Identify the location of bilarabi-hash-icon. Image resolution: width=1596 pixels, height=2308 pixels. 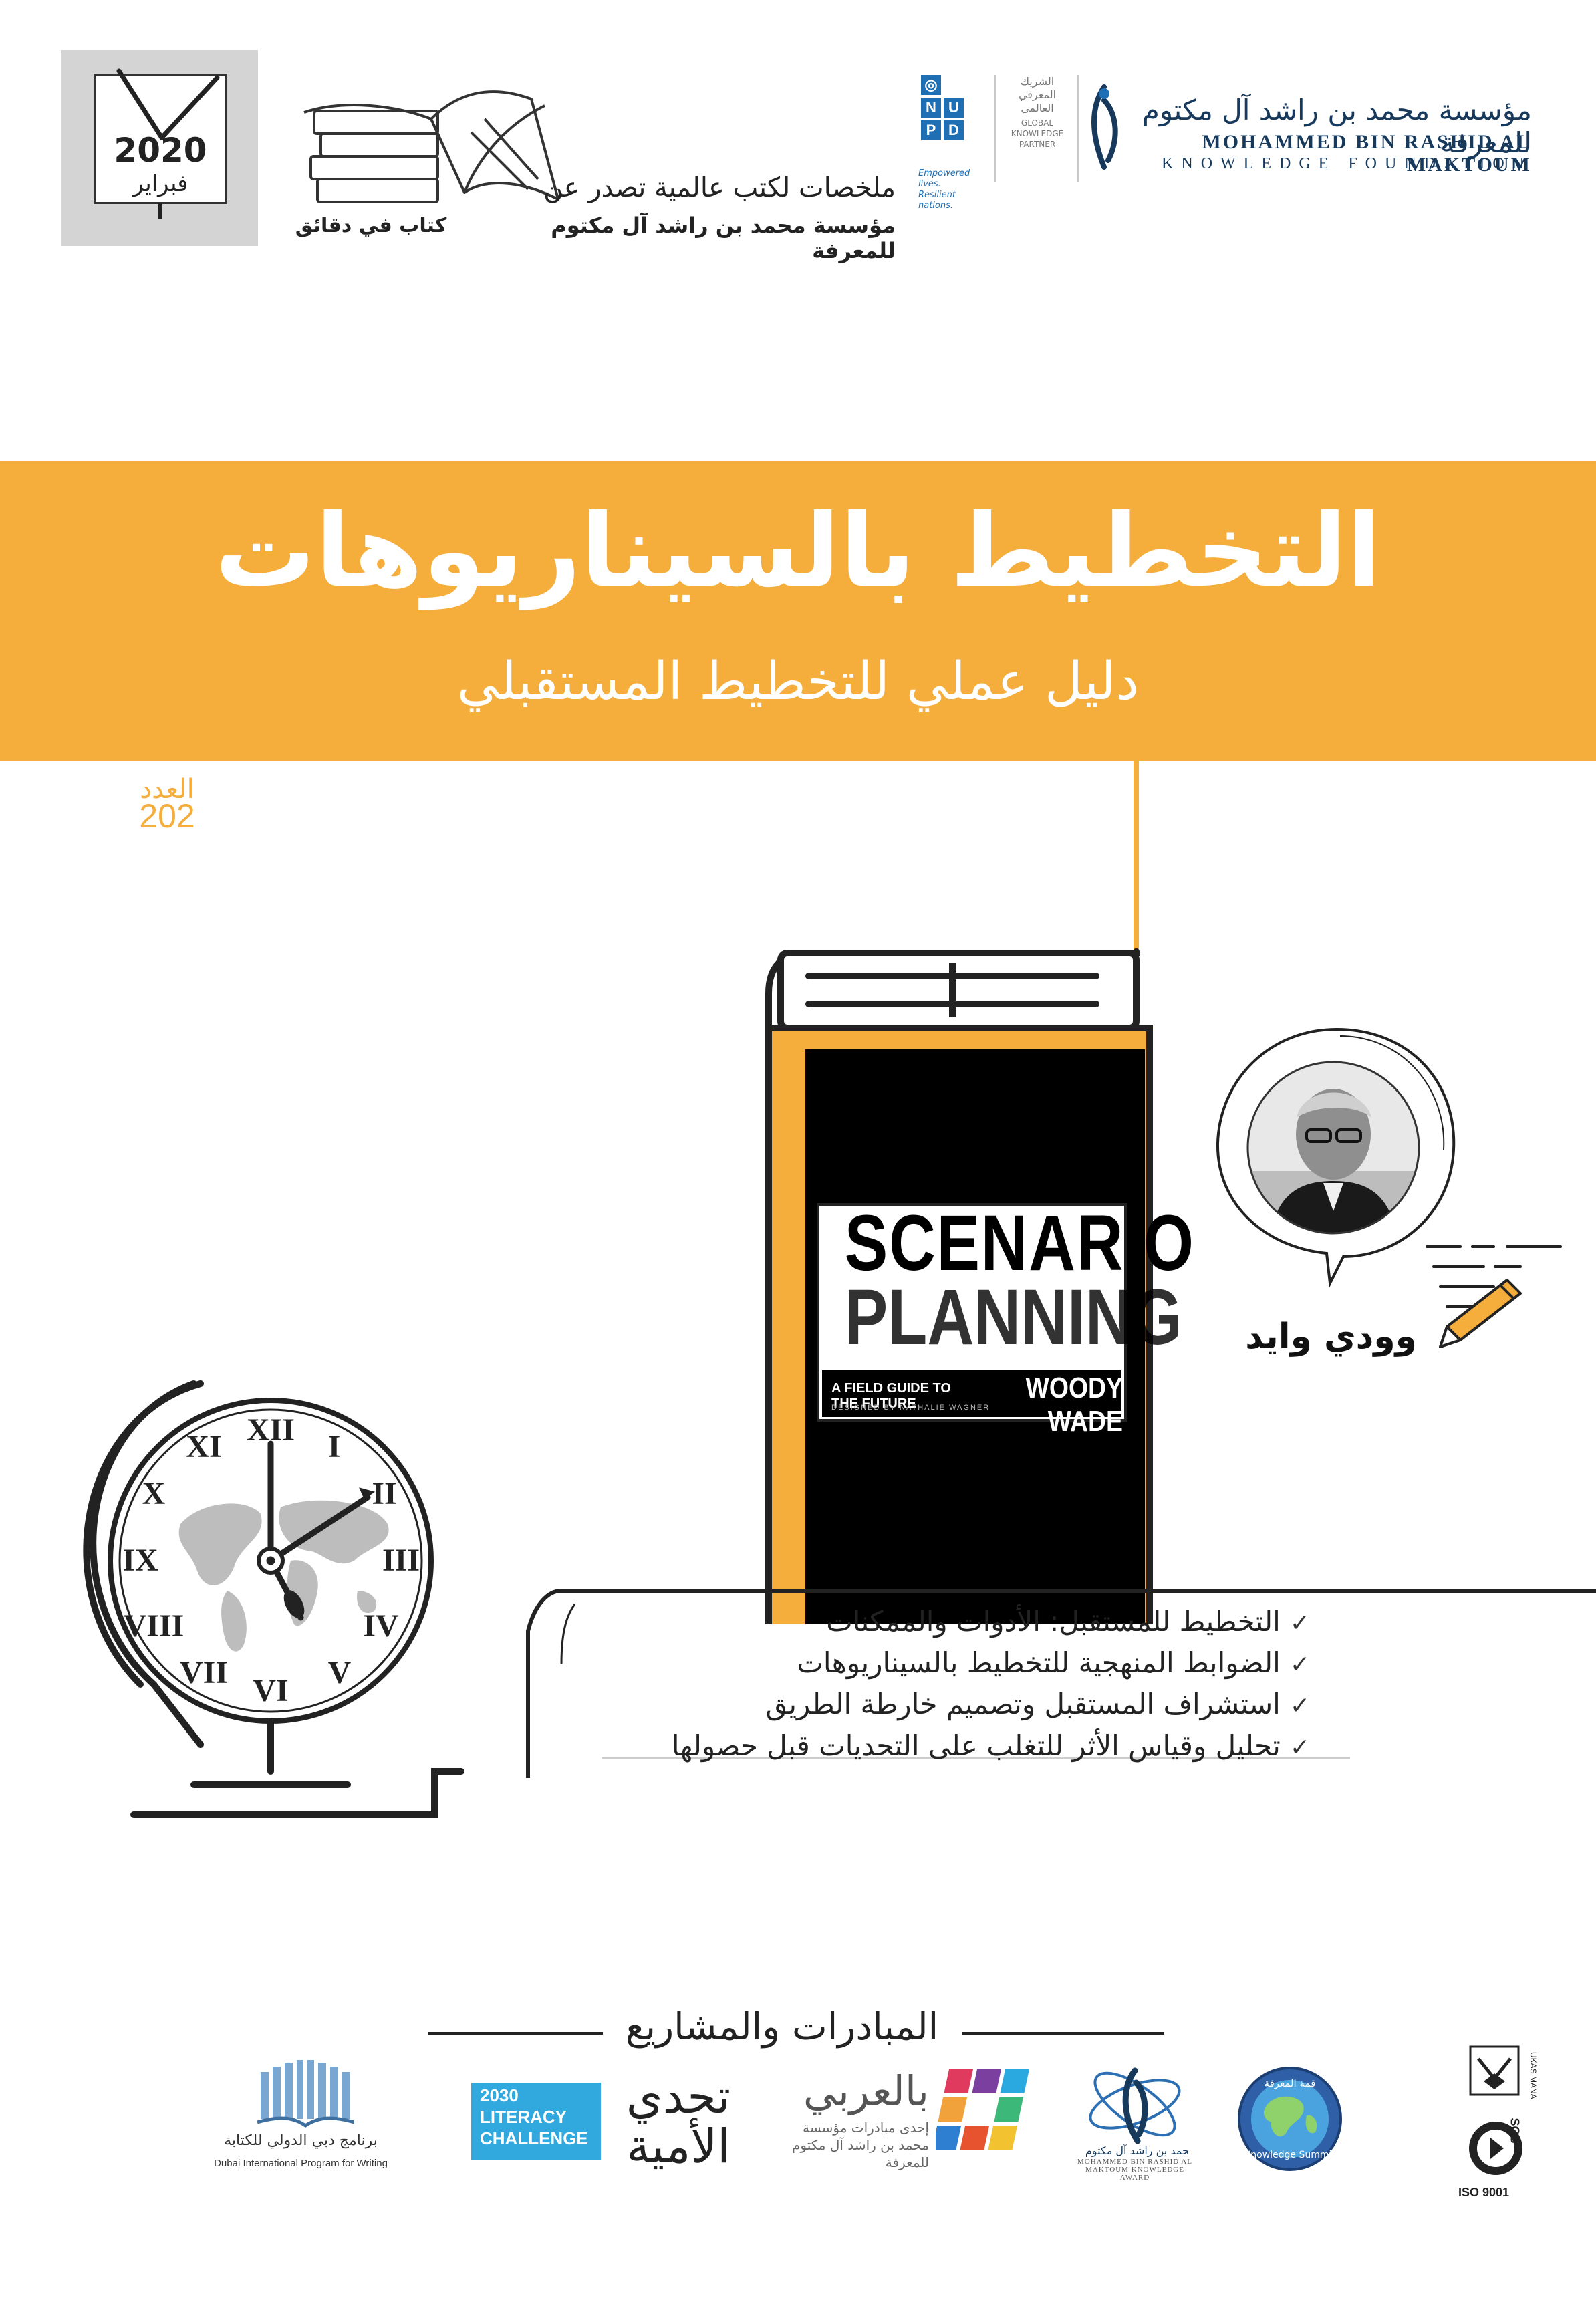
(983, 2109).